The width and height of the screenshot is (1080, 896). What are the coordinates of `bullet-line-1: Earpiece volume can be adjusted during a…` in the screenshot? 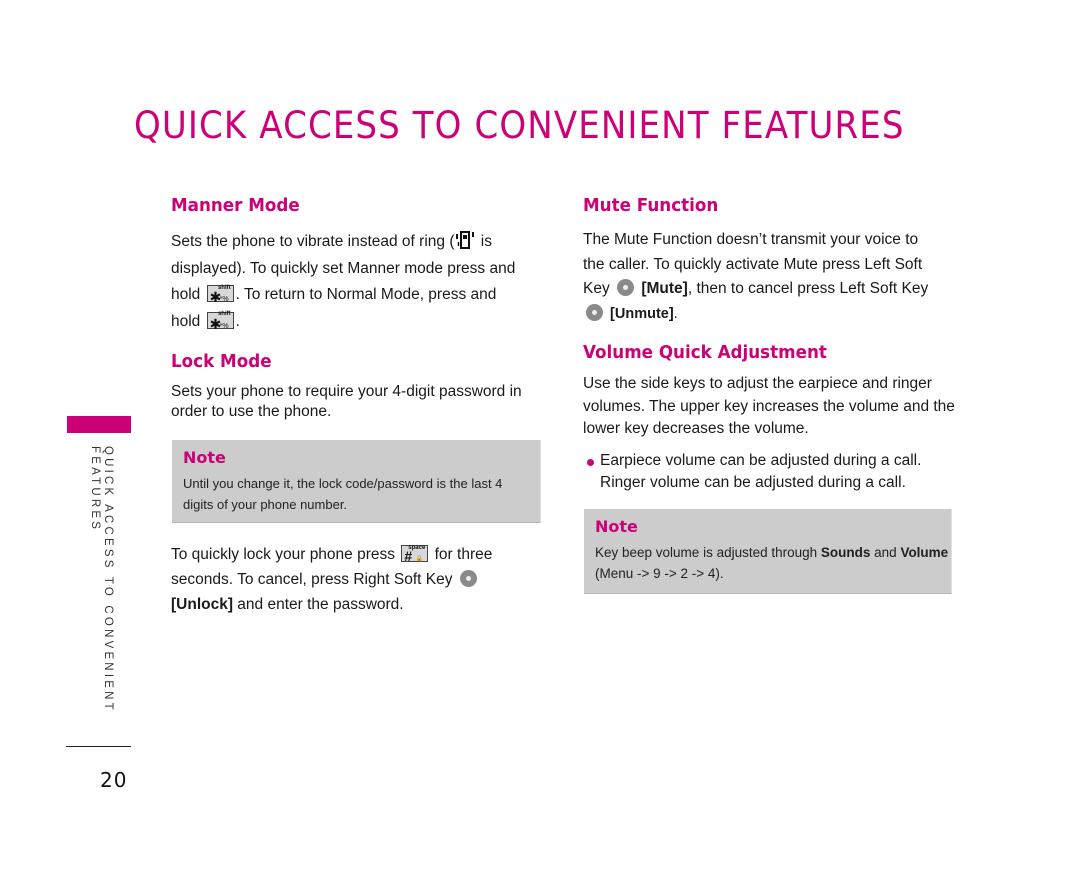 It's located at (761, 460).